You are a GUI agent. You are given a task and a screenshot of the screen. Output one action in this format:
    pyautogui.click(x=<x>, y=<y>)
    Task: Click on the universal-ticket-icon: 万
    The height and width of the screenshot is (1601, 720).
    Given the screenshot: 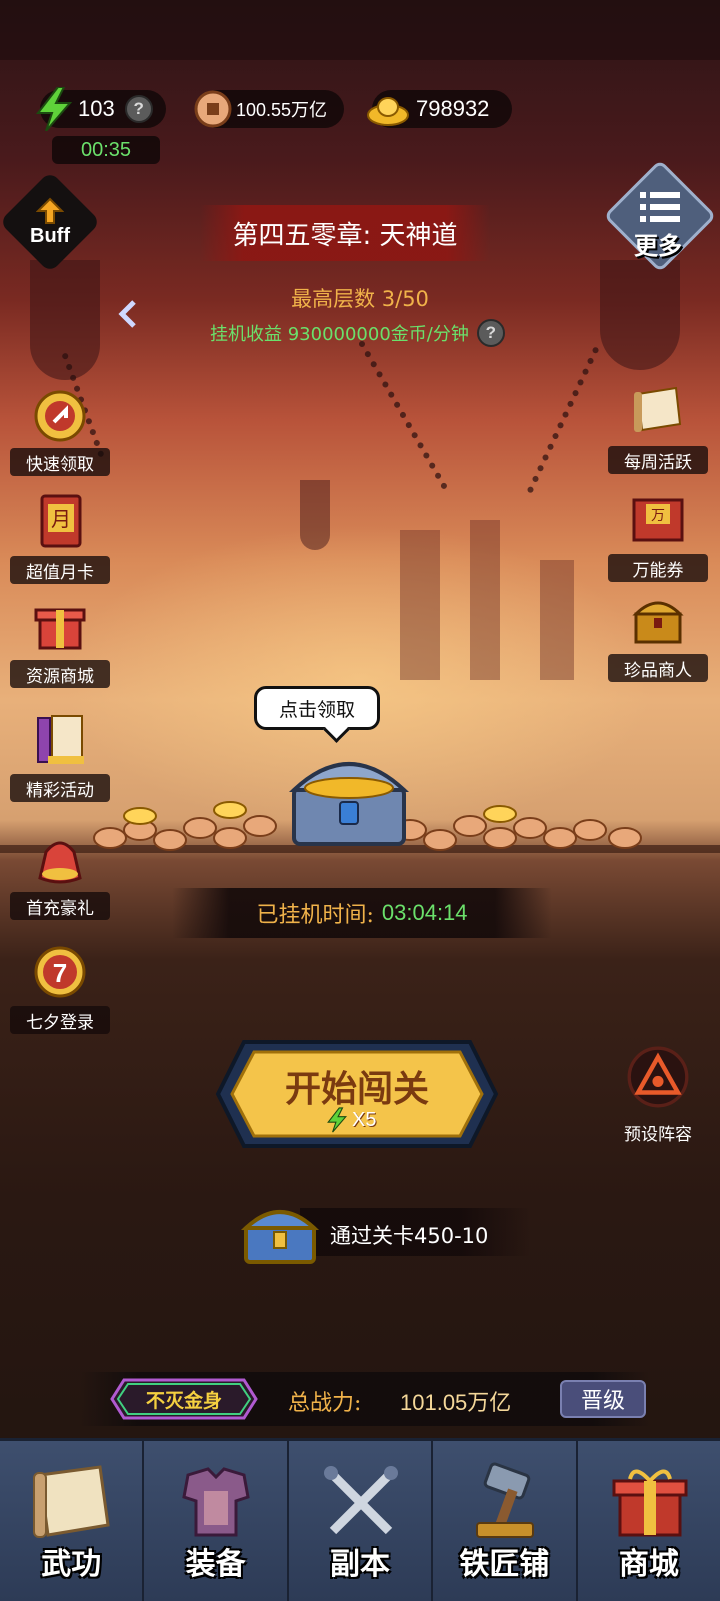 What is the action you would take?
    pyautogui.click(x=658, y=520)
    